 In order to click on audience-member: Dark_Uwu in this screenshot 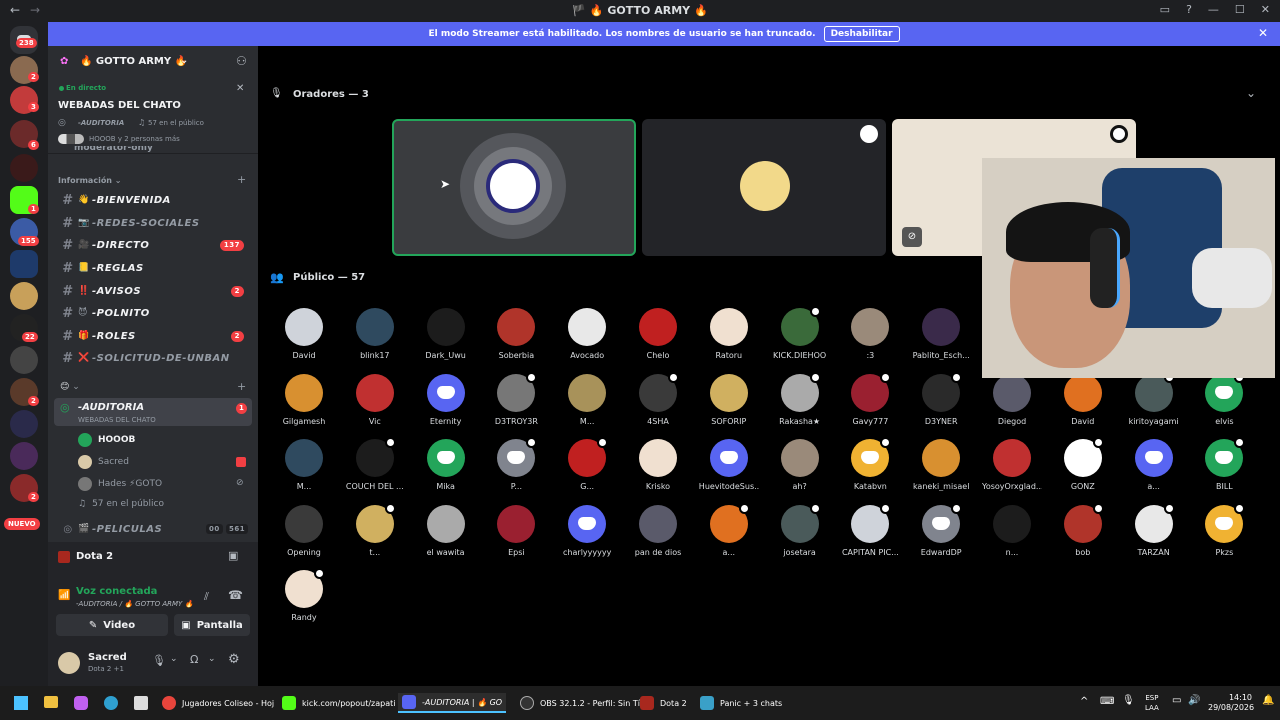, I will do `click(446, 334)`.